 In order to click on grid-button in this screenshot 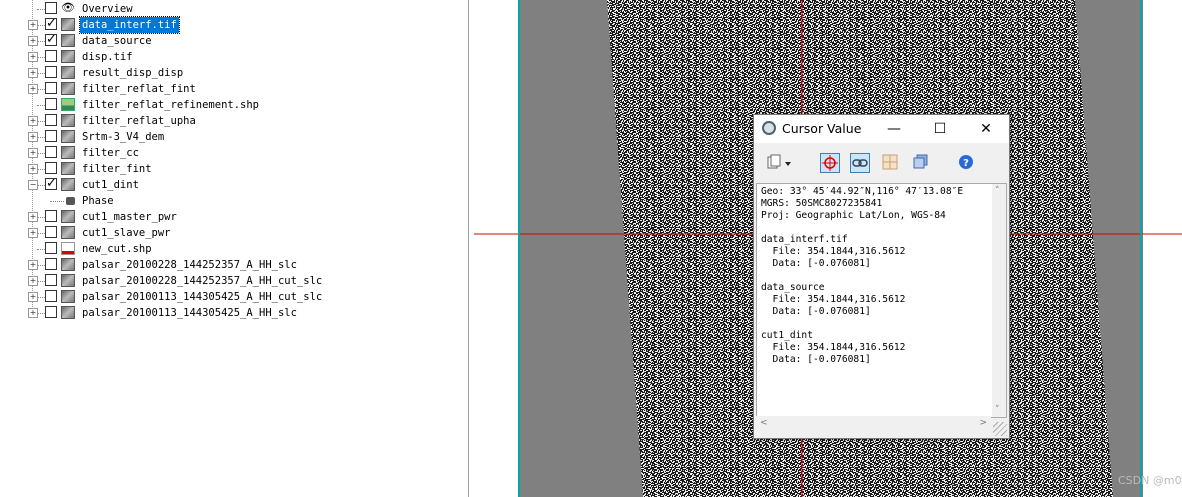, I will do `click(890, 163)`.